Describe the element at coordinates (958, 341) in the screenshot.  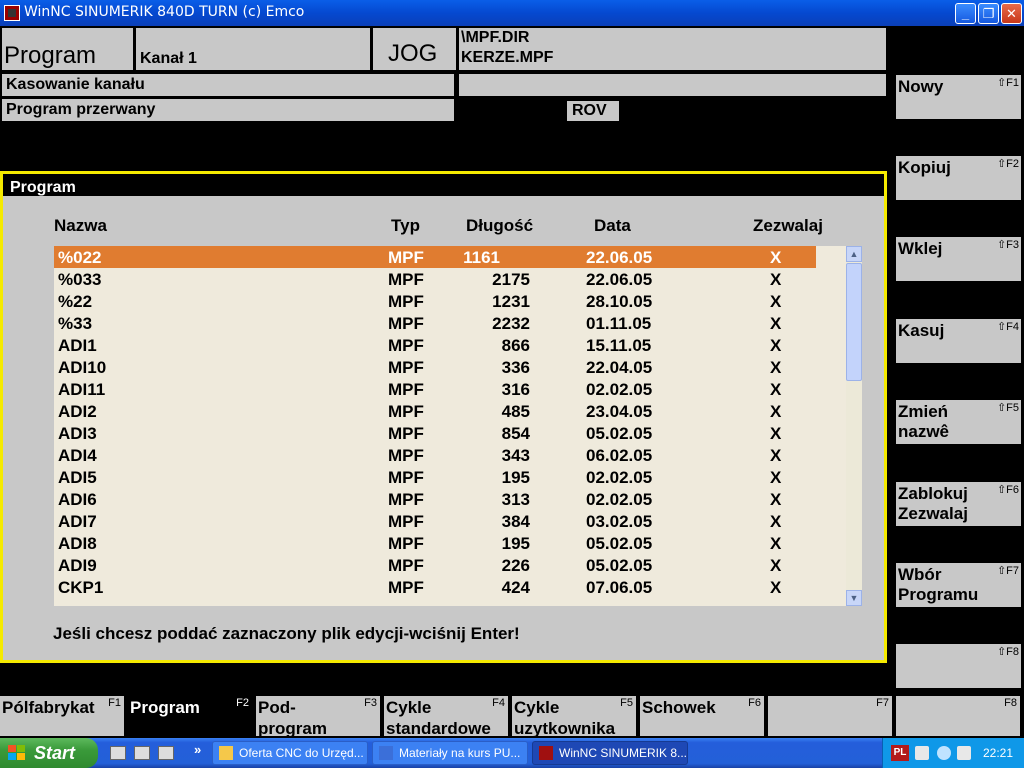
I see `softkey-shift-f4: Kasuj ⇧F4` at that location.